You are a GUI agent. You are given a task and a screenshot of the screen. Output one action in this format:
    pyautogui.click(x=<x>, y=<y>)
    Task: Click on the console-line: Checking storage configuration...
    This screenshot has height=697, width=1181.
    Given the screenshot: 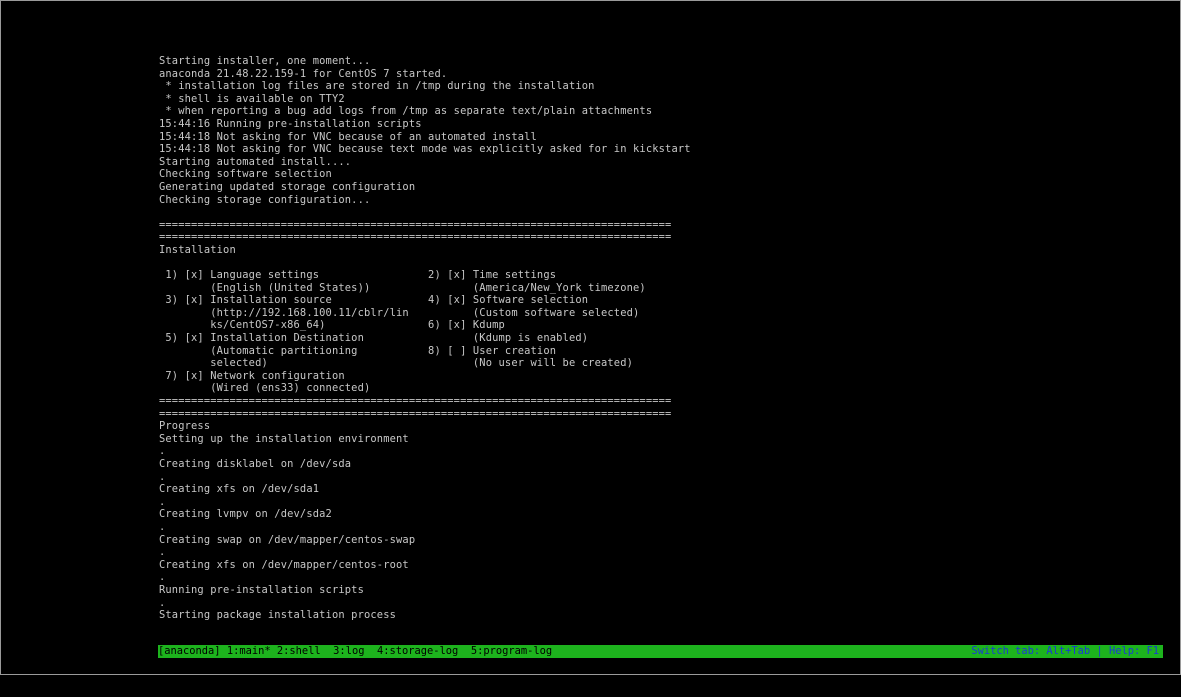 What is the action you would take?
    pyautogui.click(x=265, y=199)
    